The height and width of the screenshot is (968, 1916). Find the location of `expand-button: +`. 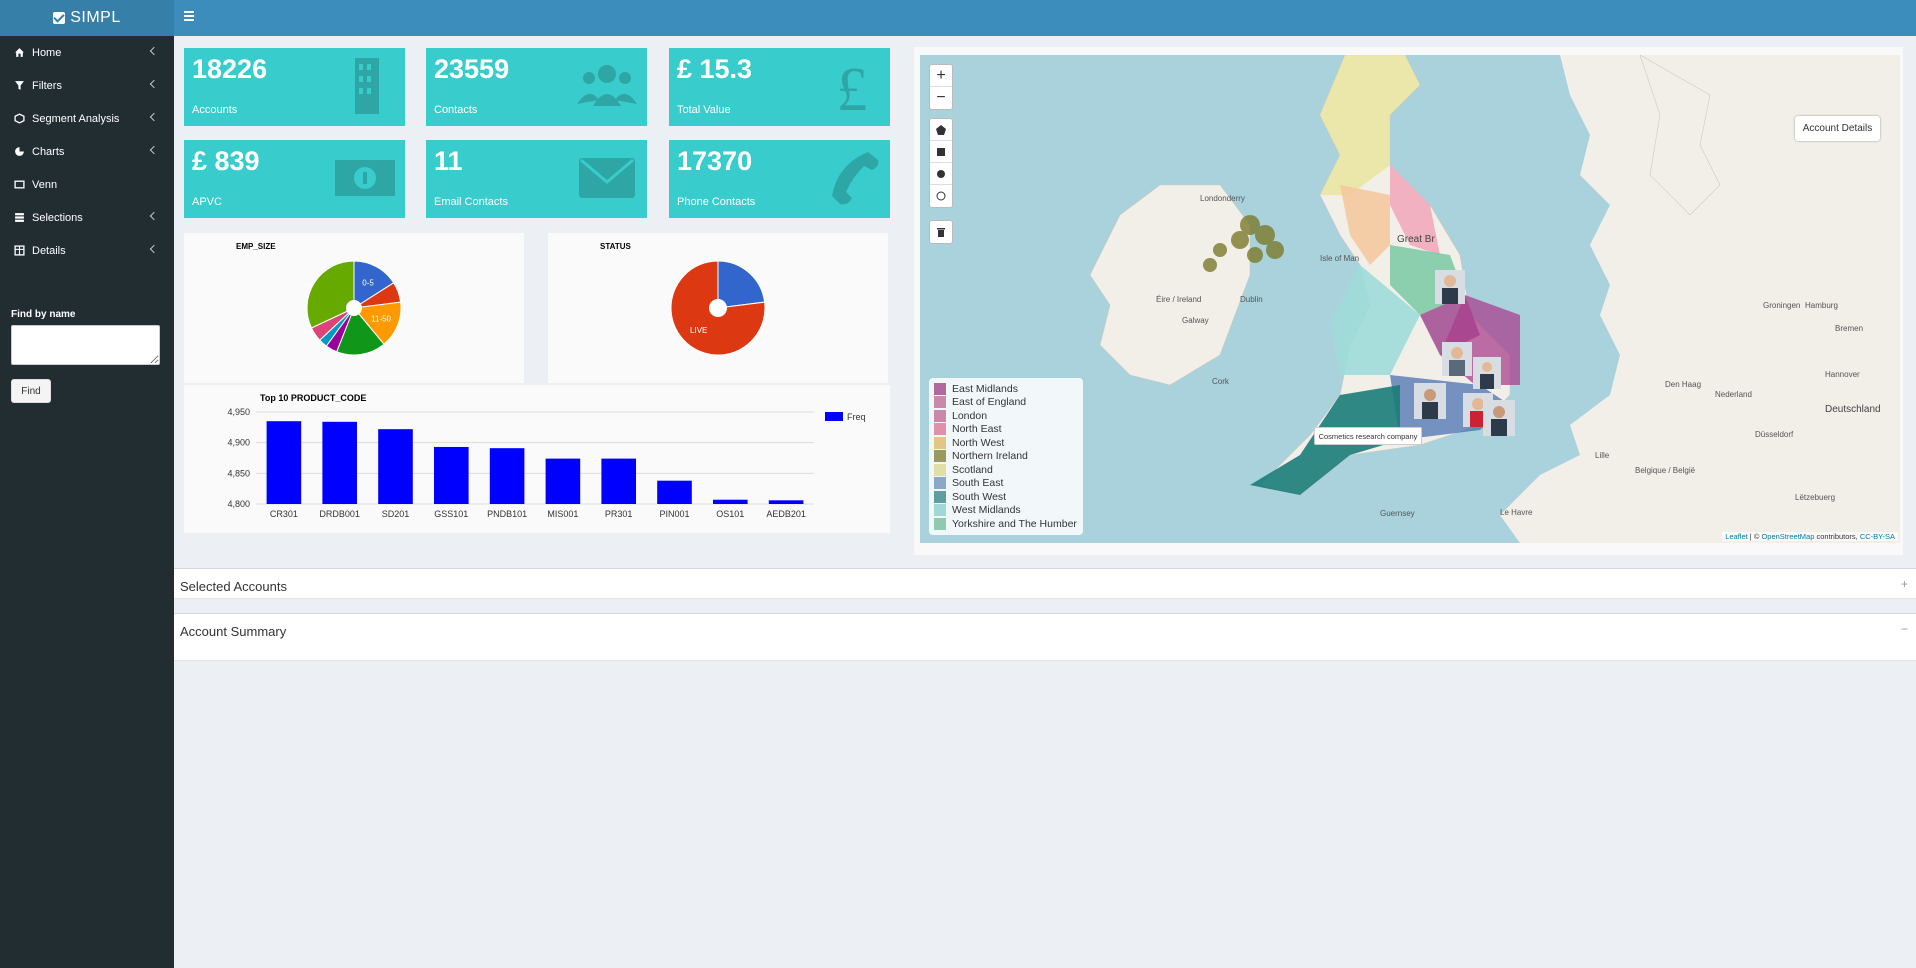

expand-button: + is located at coordinates (1904, 584).